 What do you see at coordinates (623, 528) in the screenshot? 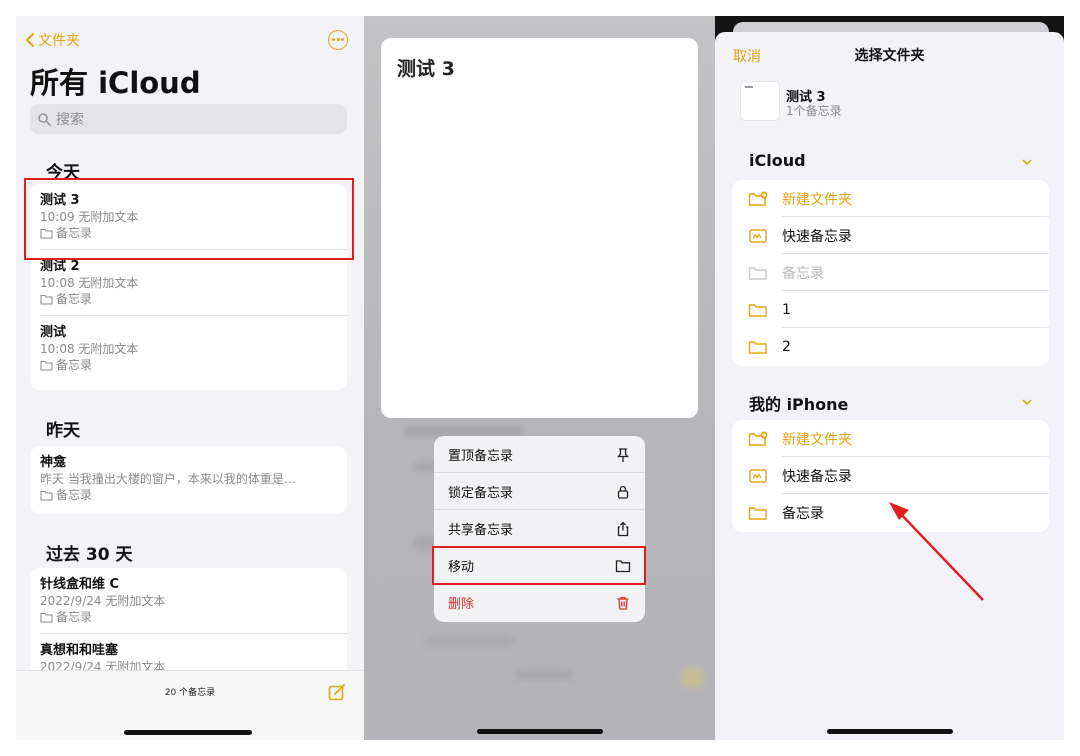
I see `share-icon` at bounding box center [623, 528].